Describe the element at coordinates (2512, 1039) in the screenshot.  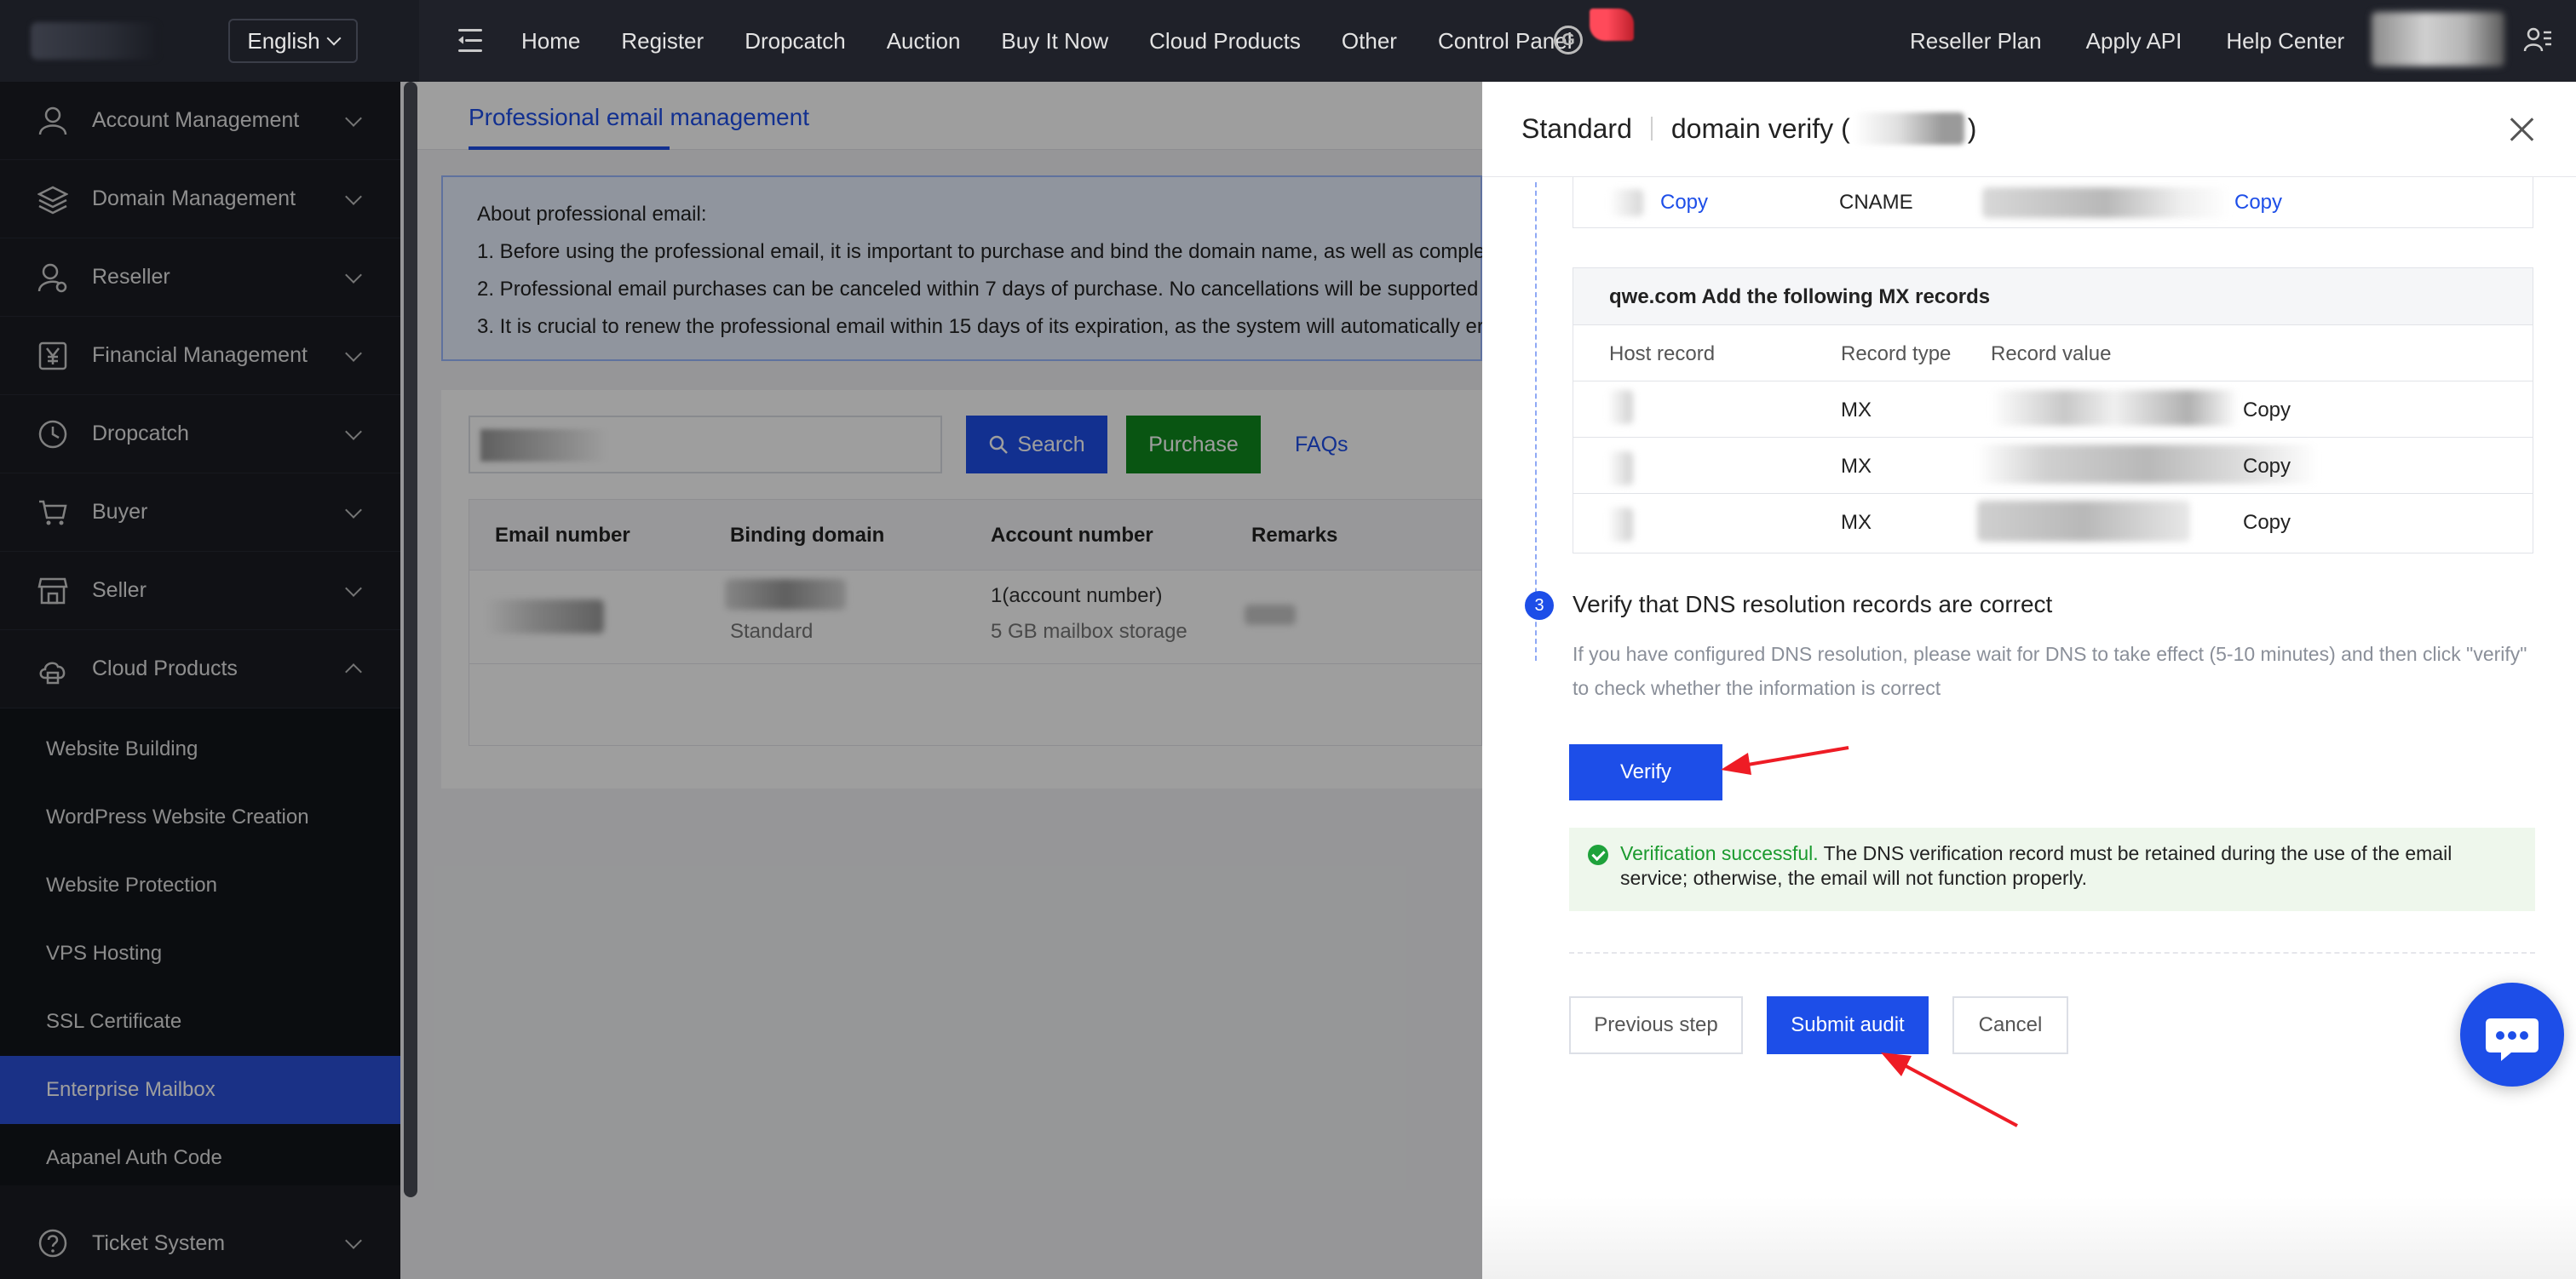
I see `chat-bubble-icon` at that location.